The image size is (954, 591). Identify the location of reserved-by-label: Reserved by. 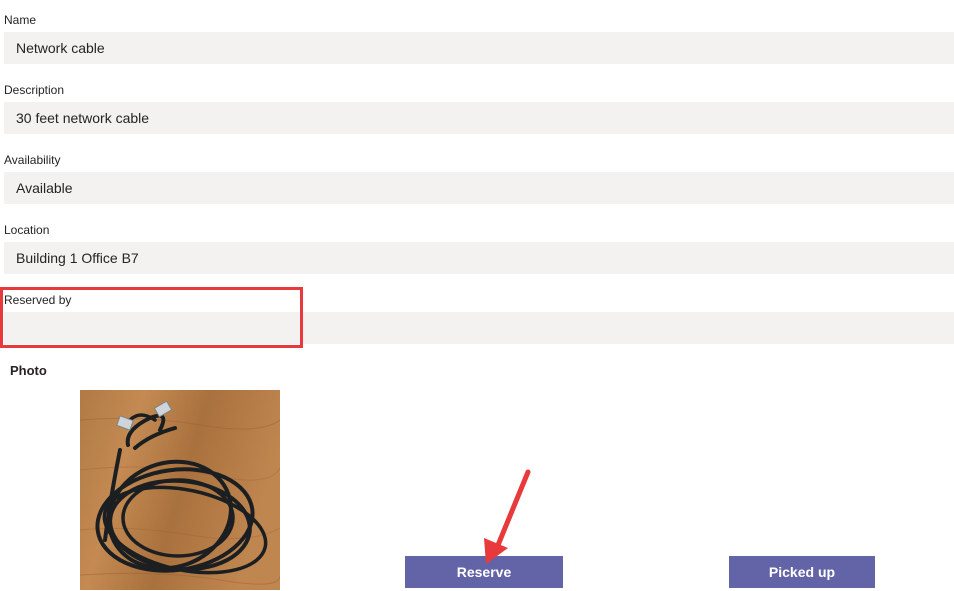
(38, 300).